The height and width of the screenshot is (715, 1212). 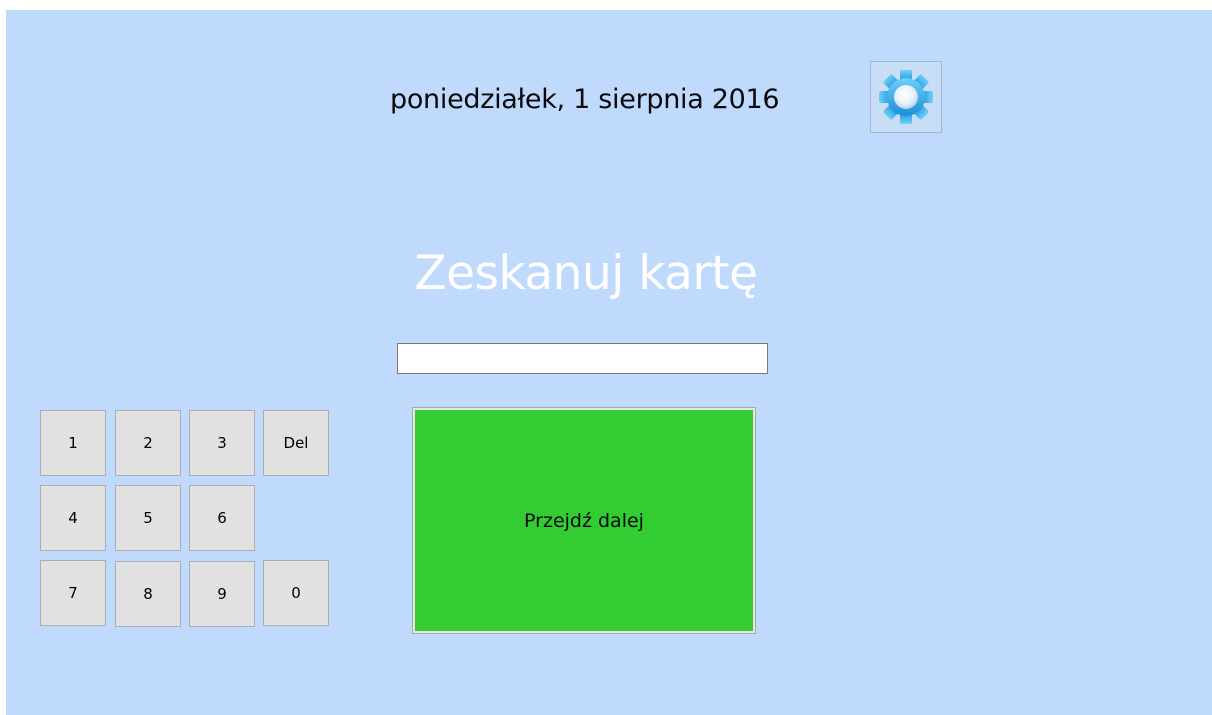 What do you see at coordinates (222, 518) in the screenshot?
I see `key-6-button: 6` at bounding box center [222, 518].